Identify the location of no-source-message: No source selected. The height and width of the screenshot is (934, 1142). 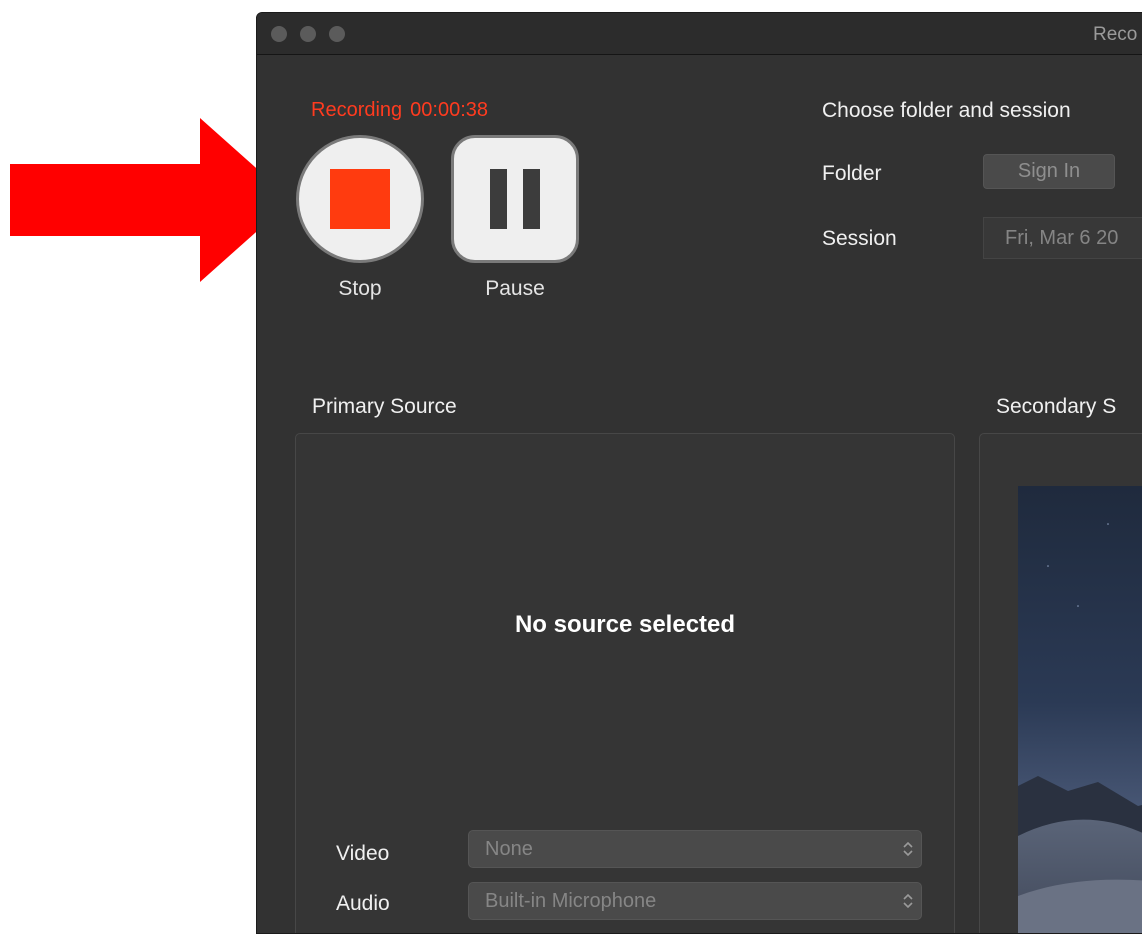
(625, 624).